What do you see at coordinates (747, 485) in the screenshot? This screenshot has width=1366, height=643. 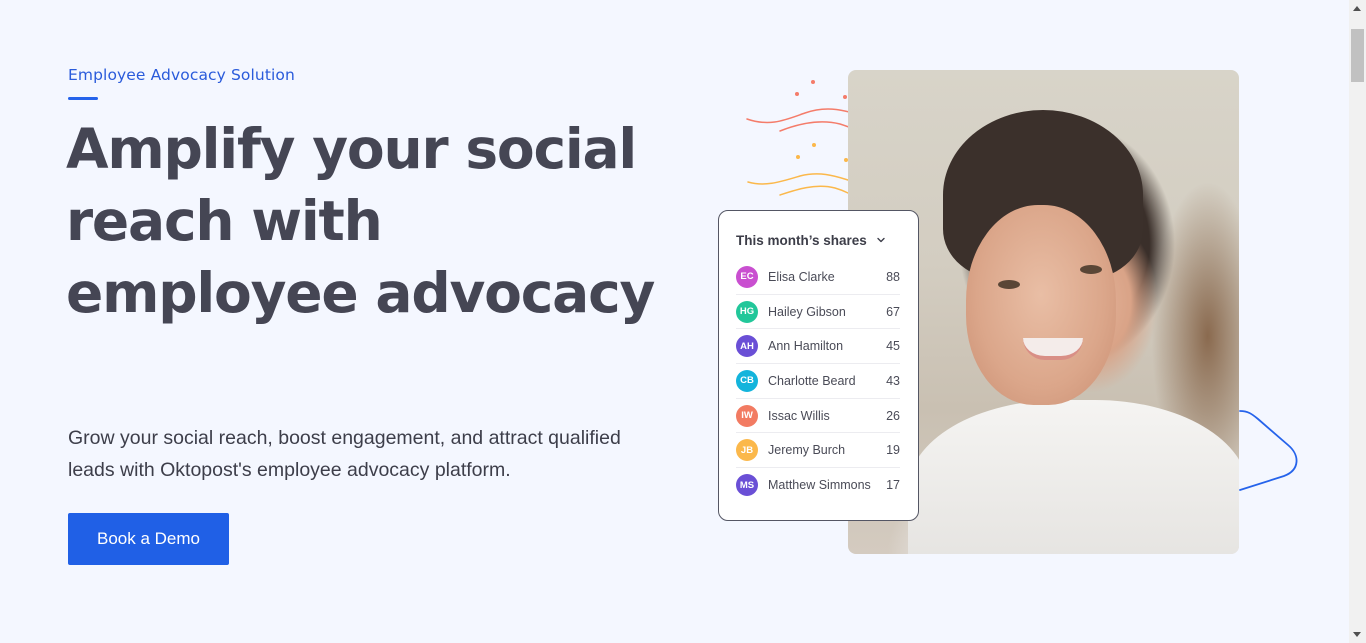 I see `avatar: MS` at bounding box center [747, 485].